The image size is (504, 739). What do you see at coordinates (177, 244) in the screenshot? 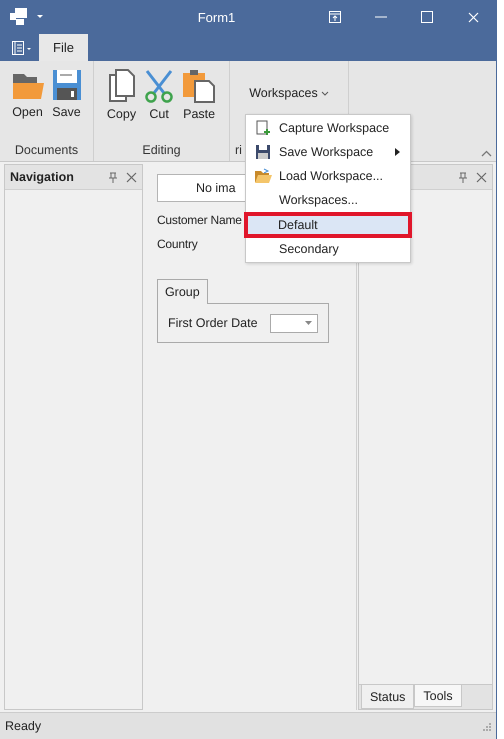
I see `field-label: Country` at bounding box center [177, 244].